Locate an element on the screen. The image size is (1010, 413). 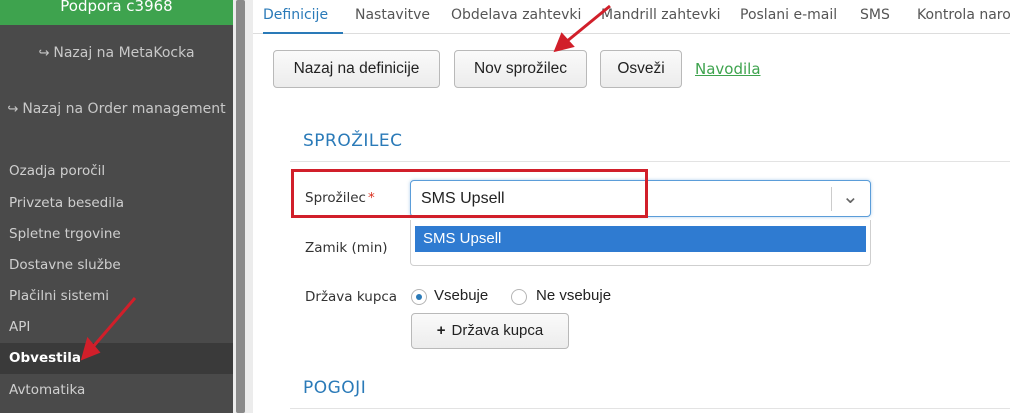
back-to-order-management-link: Nazaj na Order management is located at coordinates (116, 109).